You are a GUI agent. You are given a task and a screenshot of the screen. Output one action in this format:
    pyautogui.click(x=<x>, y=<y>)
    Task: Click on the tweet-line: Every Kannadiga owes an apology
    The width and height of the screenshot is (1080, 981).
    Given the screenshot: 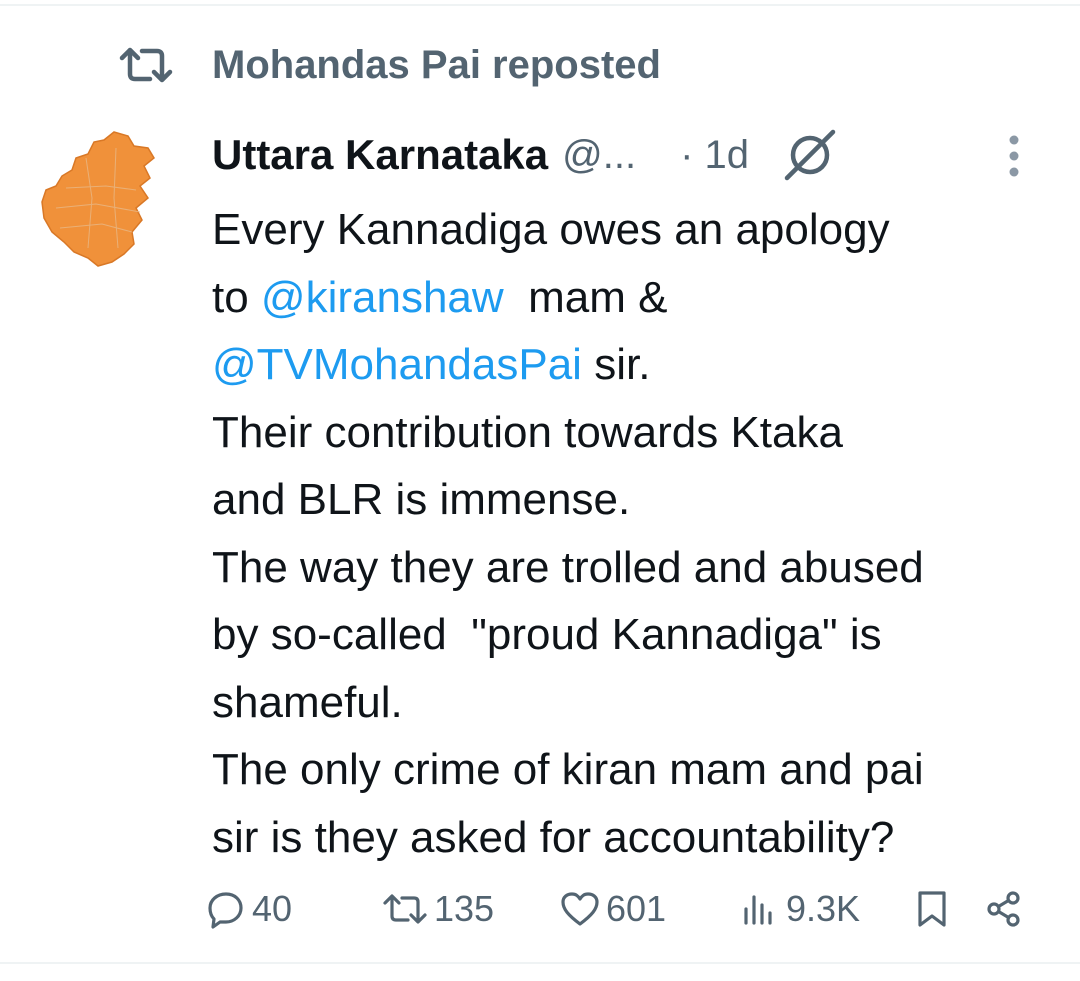 What is the action you would take?
    pyautogui.click(x=551, y=229)
    